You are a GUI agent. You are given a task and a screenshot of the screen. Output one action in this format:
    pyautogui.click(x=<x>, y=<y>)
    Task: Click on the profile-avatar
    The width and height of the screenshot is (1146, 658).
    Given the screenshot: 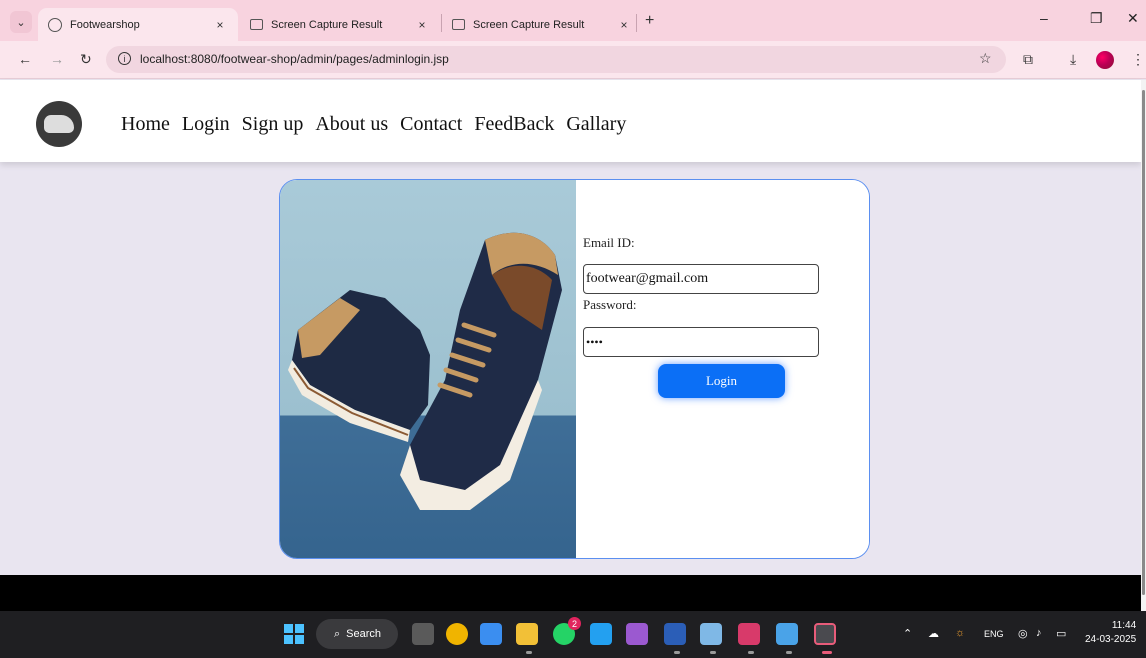 What is the action you would take?
    pyautogui.click(x=1105, y=60)
    